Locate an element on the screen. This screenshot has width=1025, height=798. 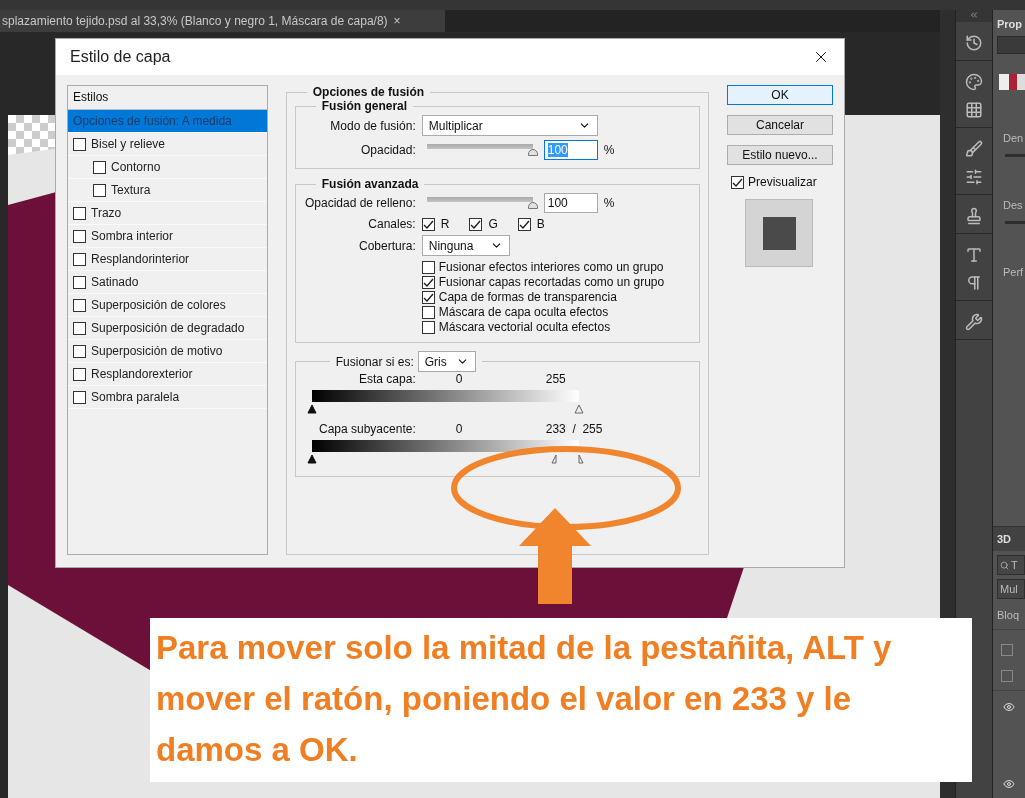
stamp-icon is located at coordinates (974, 216).